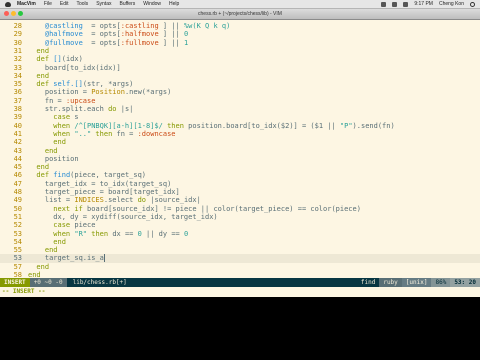 Image resolution: width=480 pixels, height=360 pixels. Describe the element at coordinates (472, 4) in the screenshot. I see `spotlight-search-icon` at that location.